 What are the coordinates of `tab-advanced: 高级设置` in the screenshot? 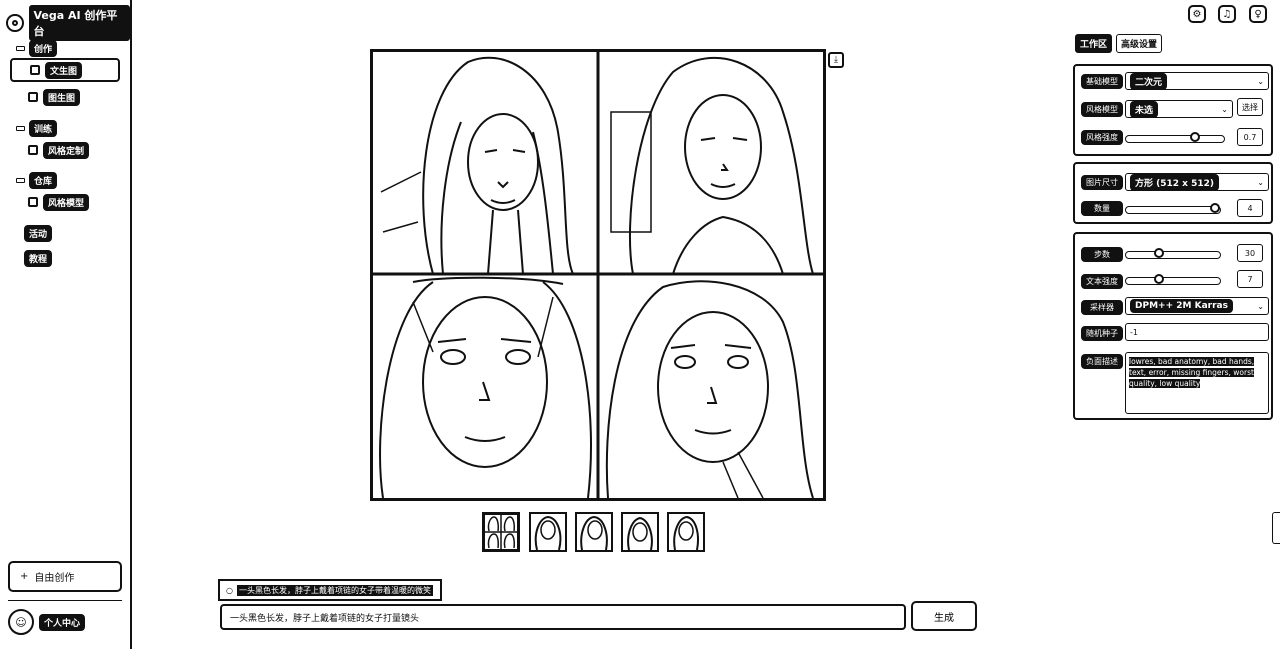 It's located at (1139, 43).